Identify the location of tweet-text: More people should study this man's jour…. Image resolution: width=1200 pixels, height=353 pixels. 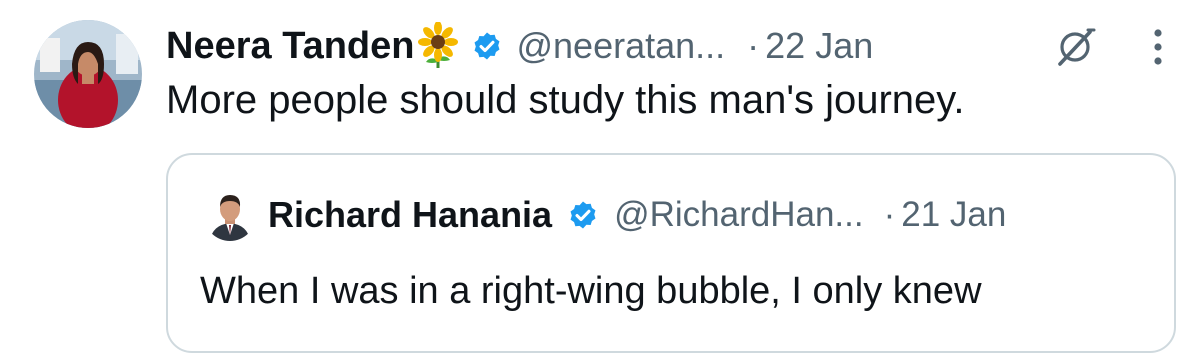
(565, 100).